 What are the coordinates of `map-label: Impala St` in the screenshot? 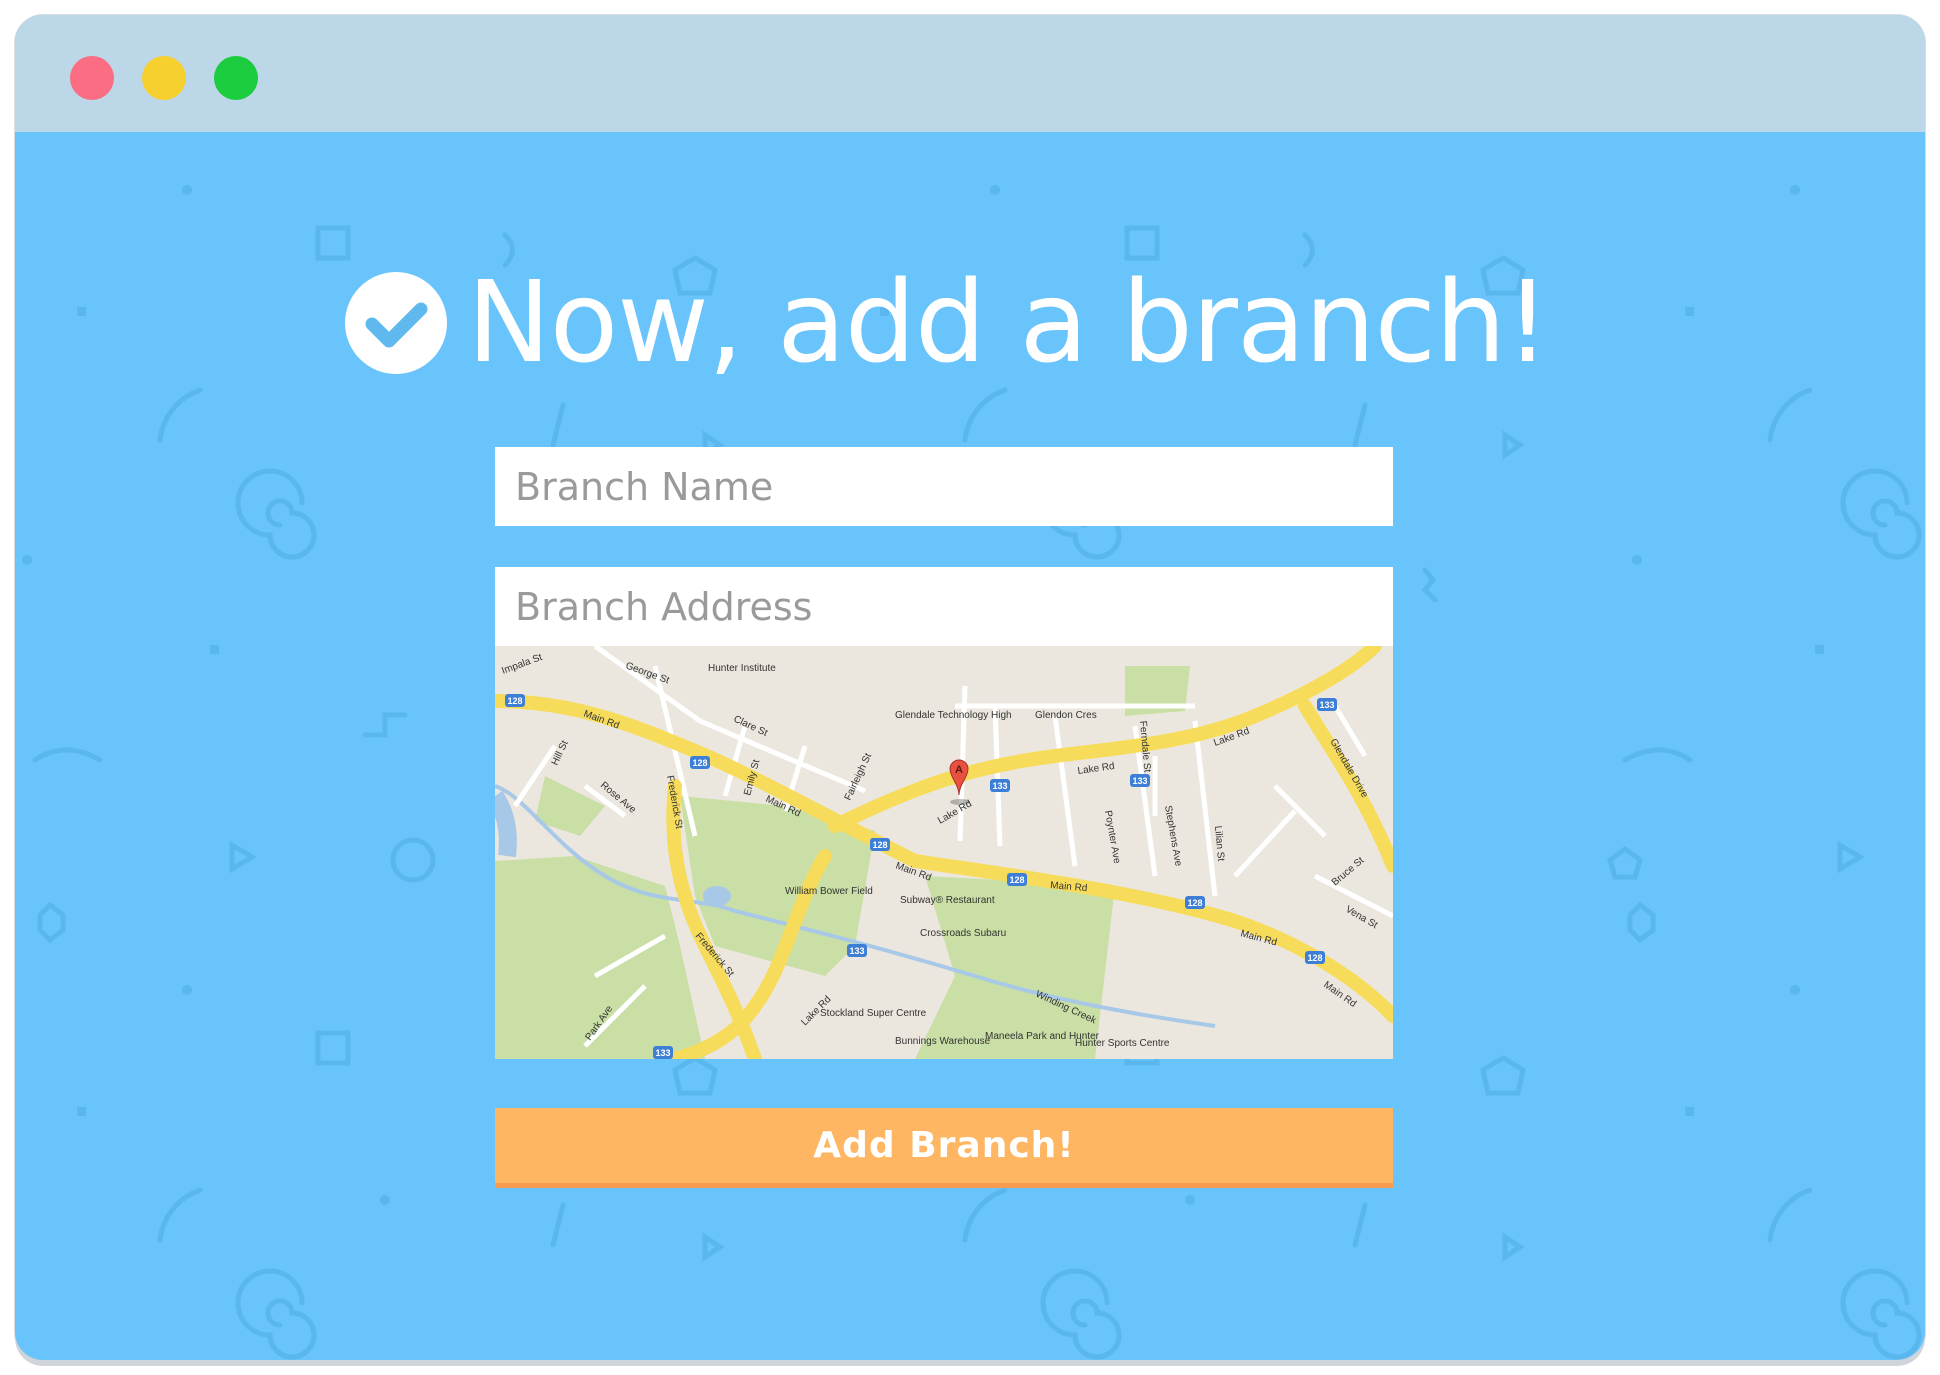 It's located at (522, 664).